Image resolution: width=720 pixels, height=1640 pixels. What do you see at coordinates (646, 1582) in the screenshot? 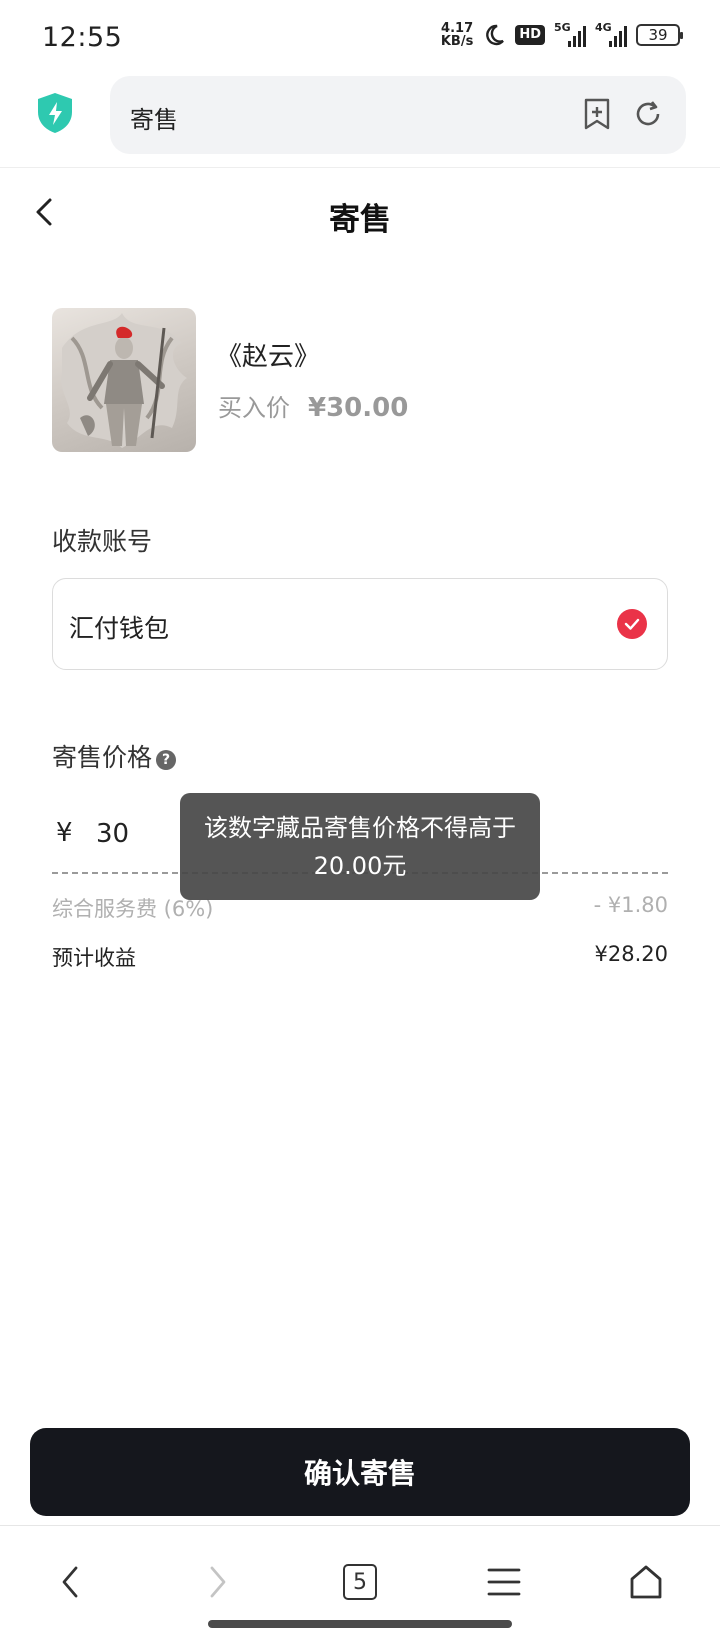
I see `home-icon` at bounding box center [646, 1582].